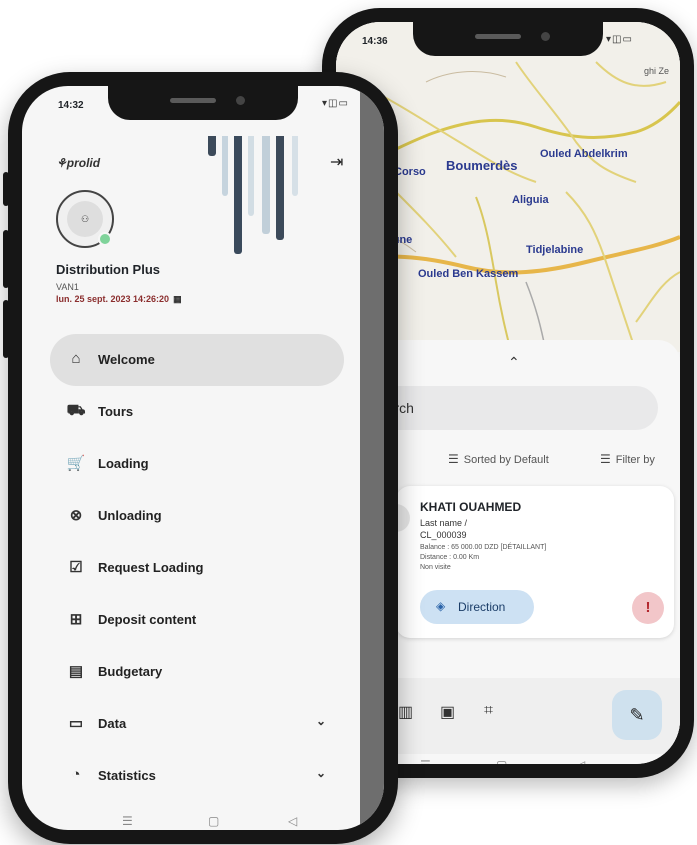 The width and height of the screenshot is (697, 845). What do you see at coordinates (116, 411) in the screenshot?
I see `menu-item-label: Tours` at bounding box center [116, 411].